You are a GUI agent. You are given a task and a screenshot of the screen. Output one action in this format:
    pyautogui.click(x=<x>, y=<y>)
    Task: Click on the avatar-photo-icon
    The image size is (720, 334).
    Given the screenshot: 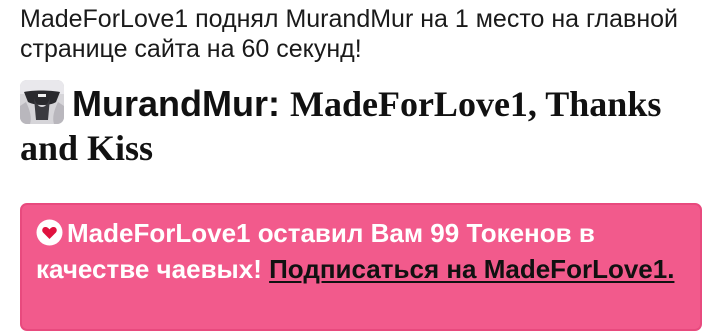 What is the action you would take?
    pyautogui.click(x=42, y=102)
    